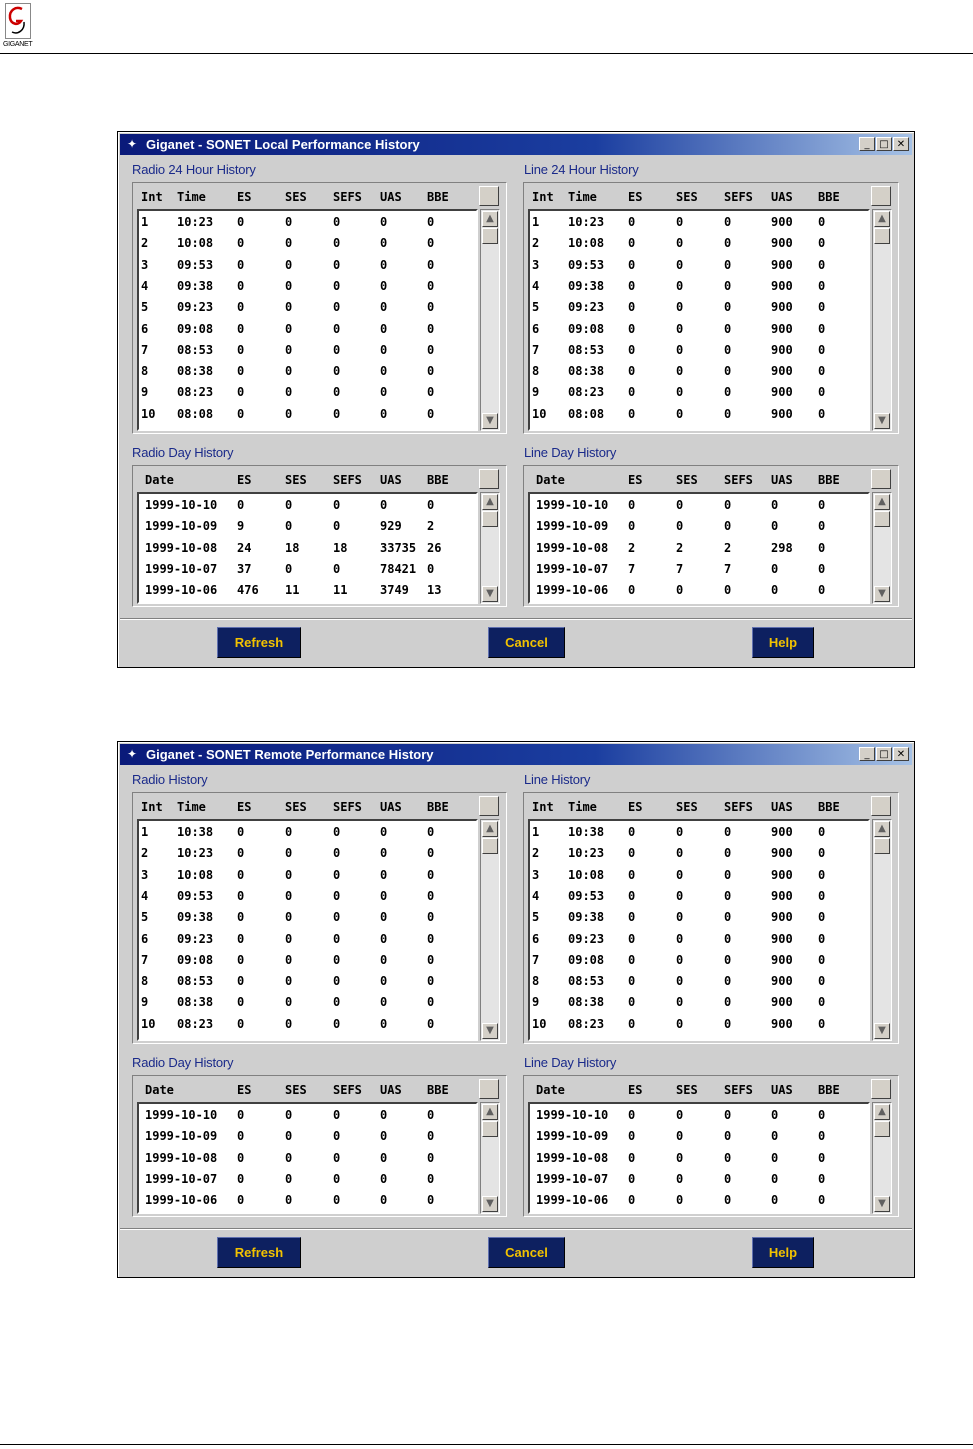  What do you see at coordinates (867, 144) in the screenshot?
I see `minimize-icon: _` at bounding box center [867, 144].